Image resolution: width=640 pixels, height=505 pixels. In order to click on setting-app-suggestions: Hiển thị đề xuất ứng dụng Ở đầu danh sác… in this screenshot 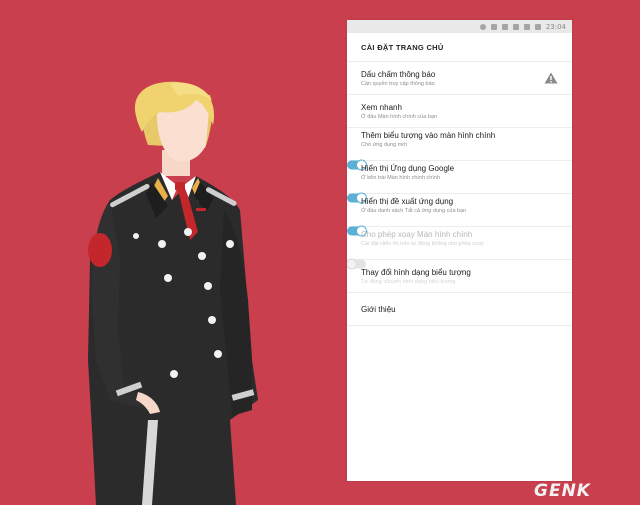, I will do `click(459, 215)`.